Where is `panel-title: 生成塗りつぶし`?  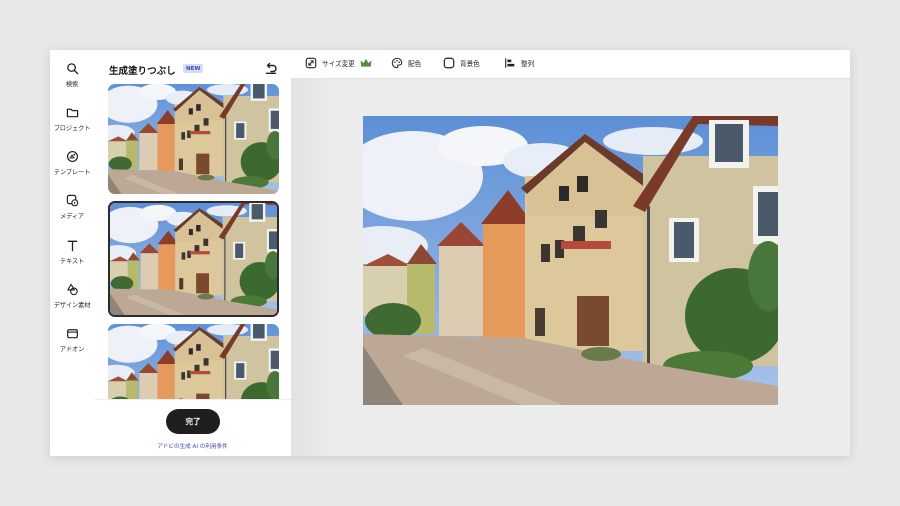
panel-title: 生成塗りつぶし is located at coordinates (142, 71).